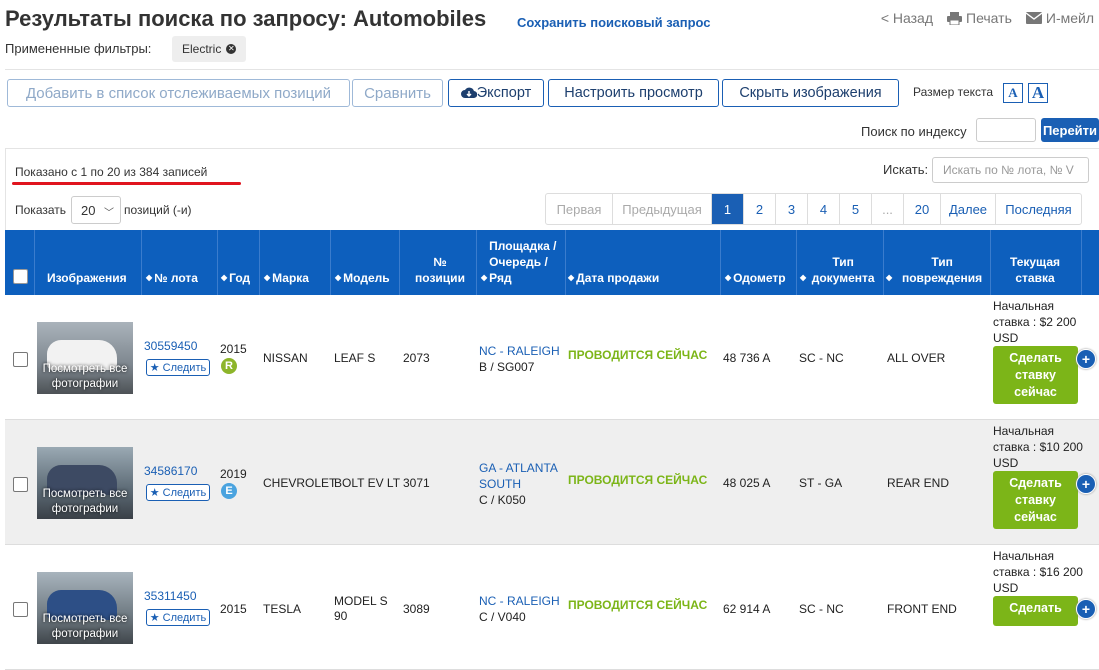 The height and width of the screenshot is (670, 1099). Describe the element at coordinates (502, 500) in the screenshot. I see `lane: C / K050` at that location.